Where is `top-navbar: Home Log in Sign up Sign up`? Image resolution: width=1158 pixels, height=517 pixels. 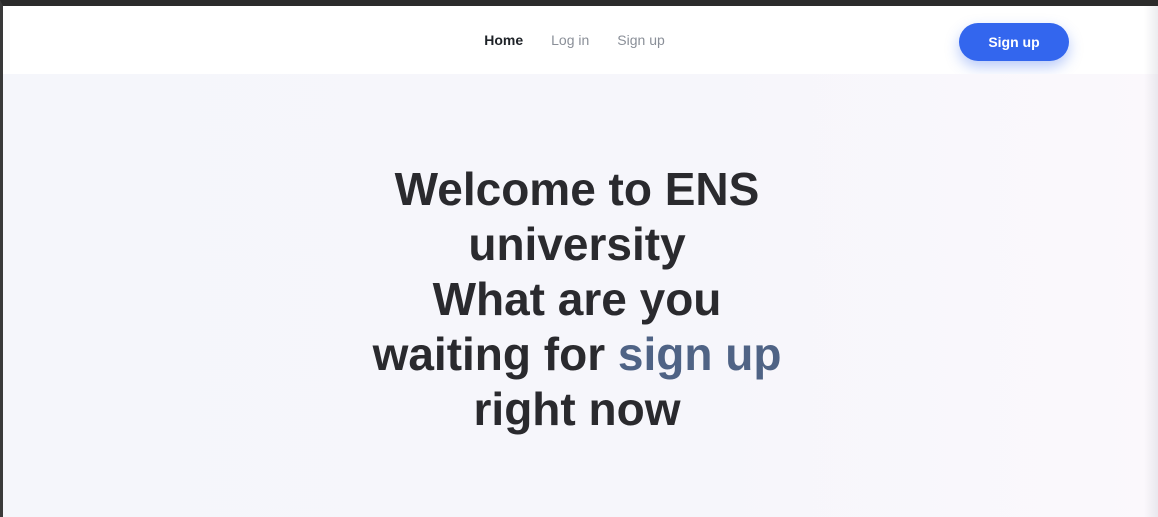 top-navbar: Home Log in Sign up Sign up is located at coordinates (580, 40).